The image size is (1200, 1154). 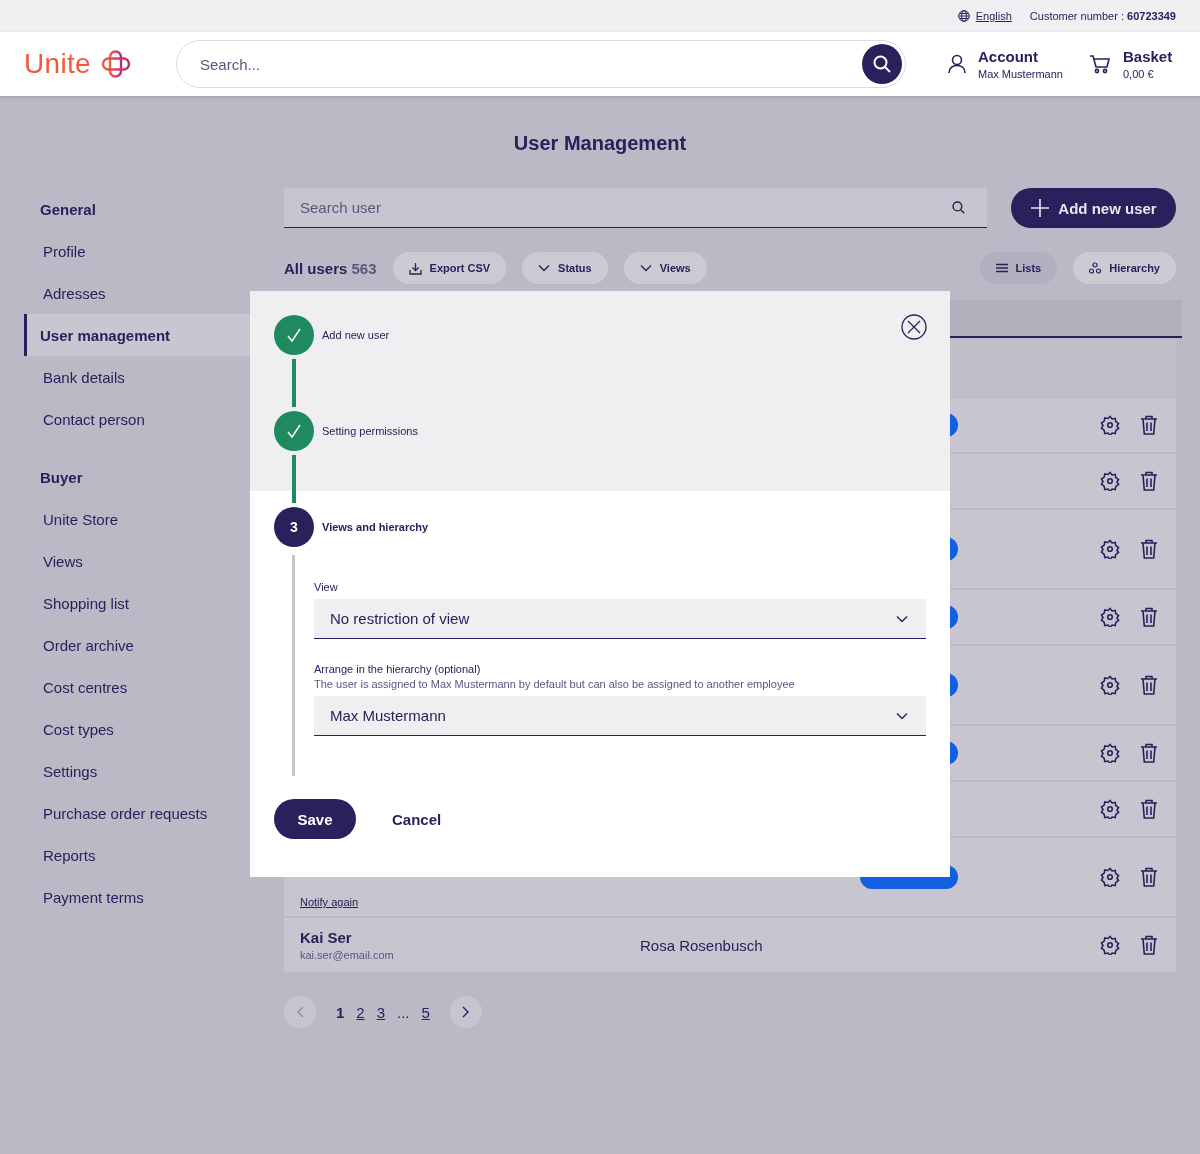 What do you see at coordinates (137, 419) in the screenshot?
I see `sidebar-item: Contact person` at bounding box center [137, 419].